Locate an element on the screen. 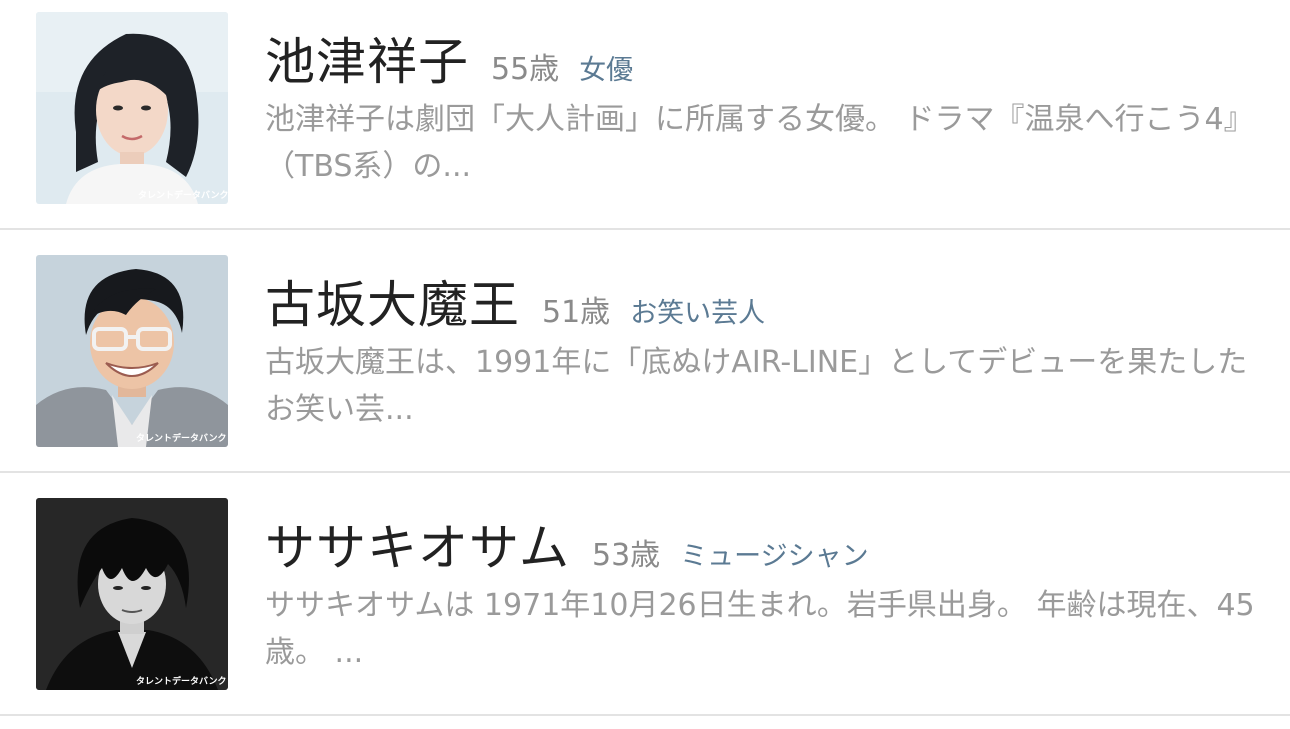 This screenshot has width=1290, height=729. person-header: ササキオサム 53歳 ミュージシャン is located at coordinates (567, 543).